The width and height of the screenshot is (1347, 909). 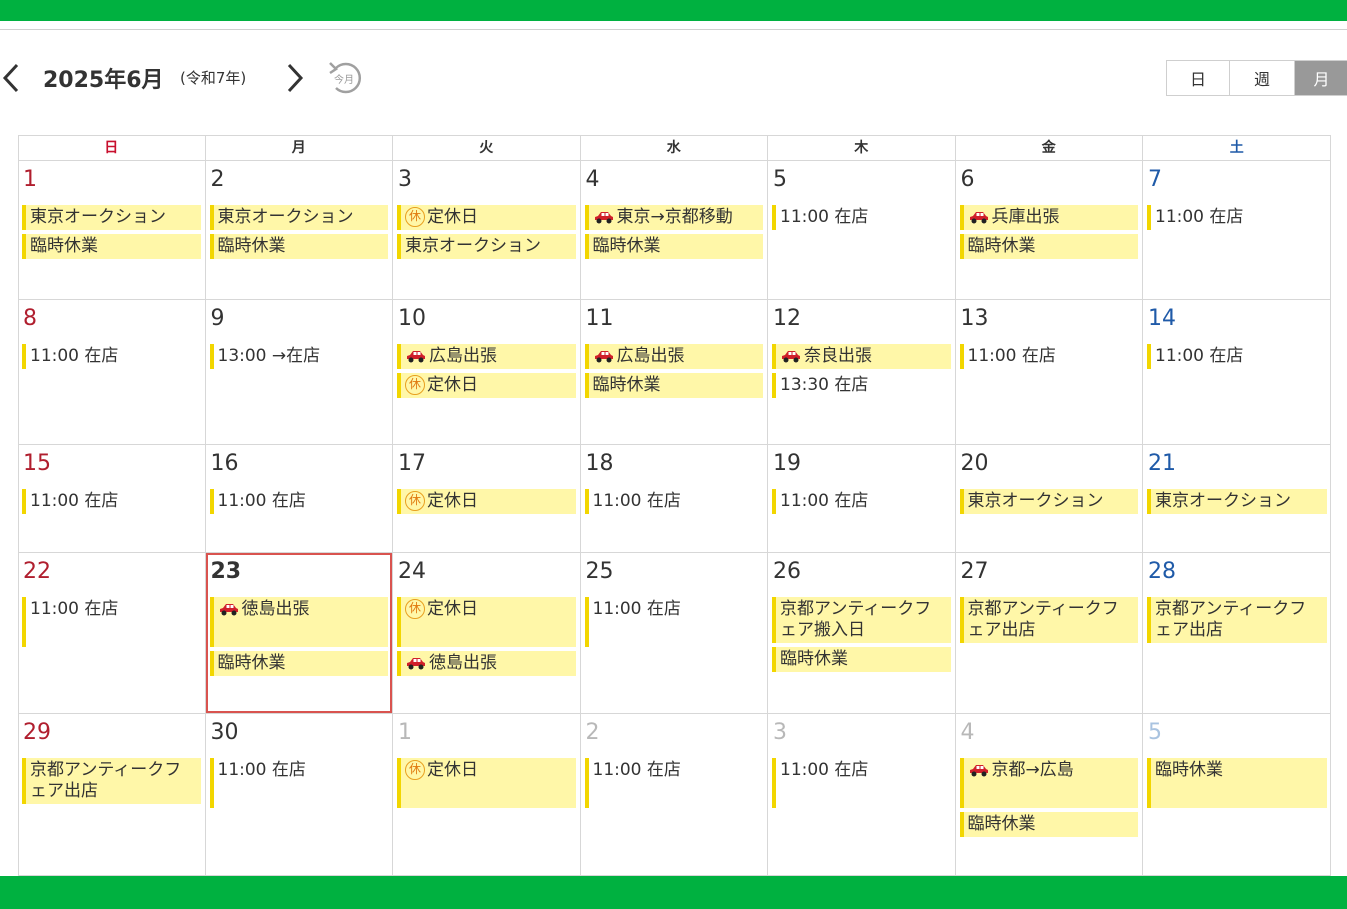 What do you see at coordinates (1162, 571) in the screenshot?
I see `day-number: 28` at bounding box center [1162, 571].